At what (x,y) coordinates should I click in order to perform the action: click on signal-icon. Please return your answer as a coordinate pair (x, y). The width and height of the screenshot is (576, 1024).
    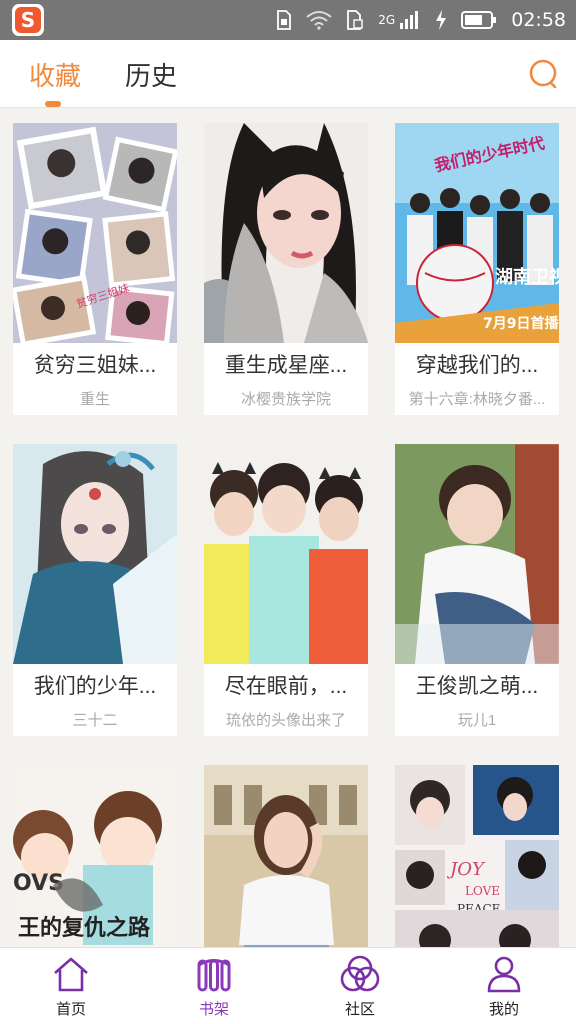
    Looking at the image, I should click on (410, 20).